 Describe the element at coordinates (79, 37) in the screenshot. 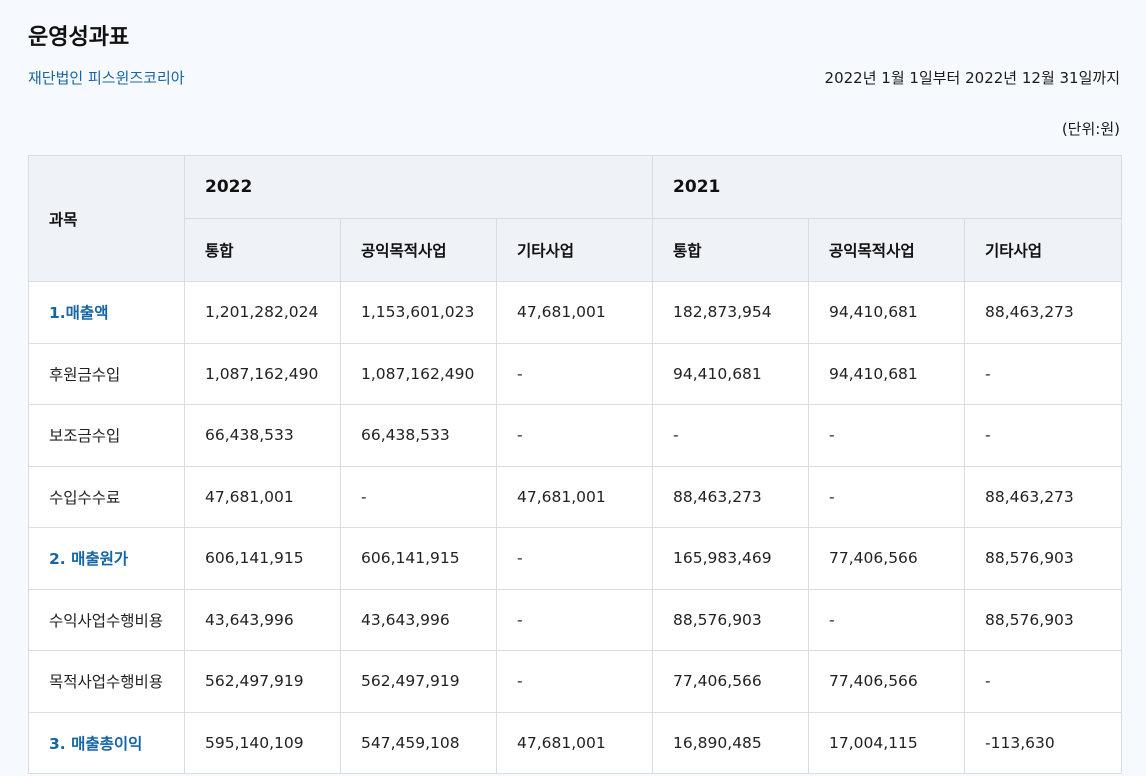

I see `page-title: 운영성과표` at that location.